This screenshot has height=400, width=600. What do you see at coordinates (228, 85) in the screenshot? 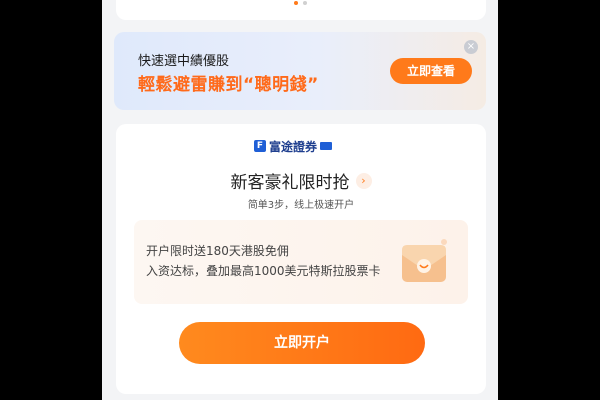
I see `banner-title: 輕鬆避雷賺到“聰明錢”` at bounding box center [228, 85].